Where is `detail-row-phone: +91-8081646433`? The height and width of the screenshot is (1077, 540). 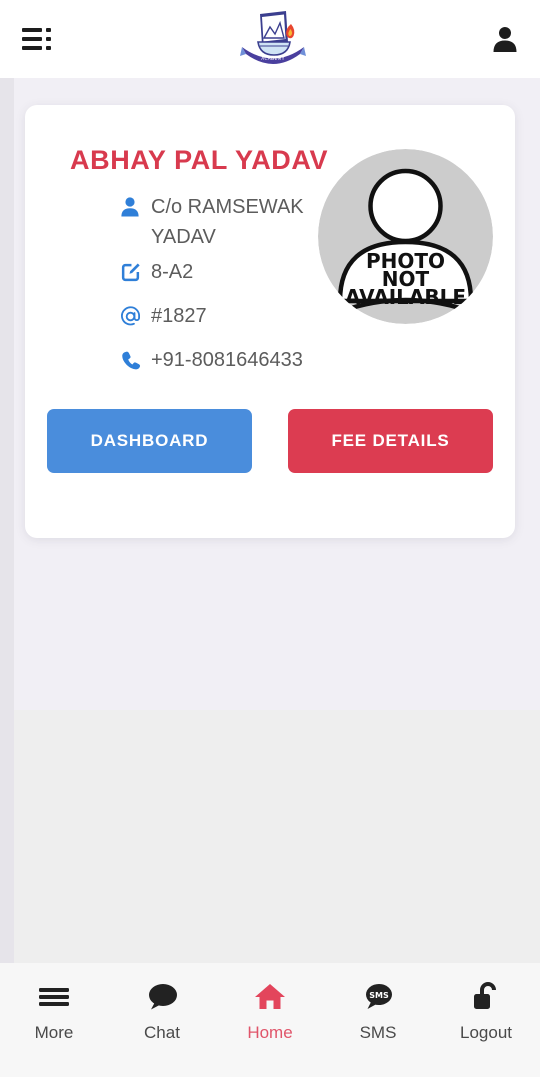
detail-row-phone: +91-8081646433 is located at coordinates (305, 364).